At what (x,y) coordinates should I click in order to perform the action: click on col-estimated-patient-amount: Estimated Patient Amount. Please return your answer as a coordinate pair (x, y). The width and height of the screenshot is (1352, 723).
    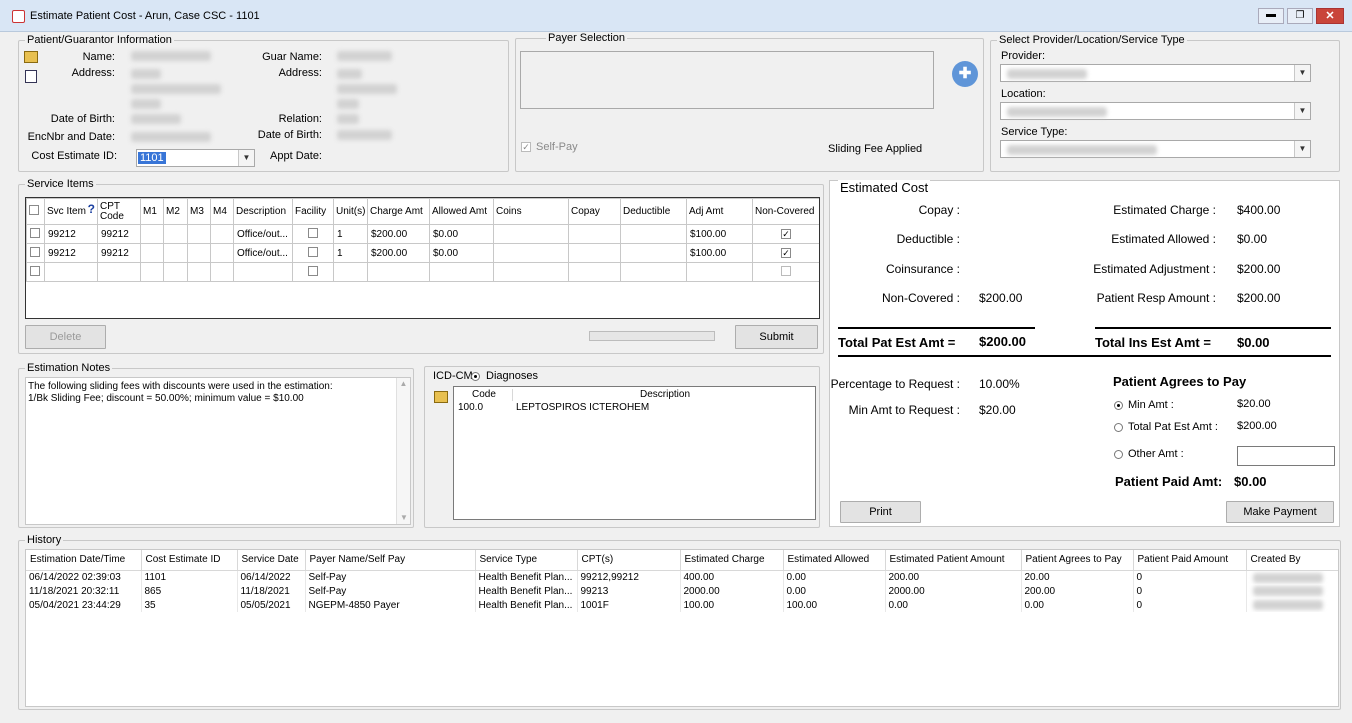
    Looking at the image, I should click on (953, 560).